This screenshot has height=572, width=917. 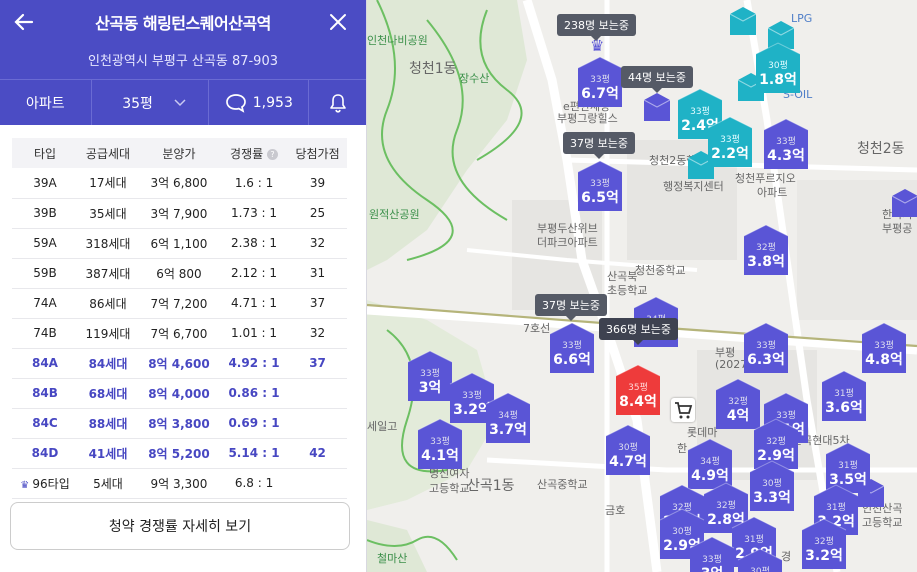 I want to click on viewer-count-tooltip: 238명 보는중, so click(x=596, y=27).